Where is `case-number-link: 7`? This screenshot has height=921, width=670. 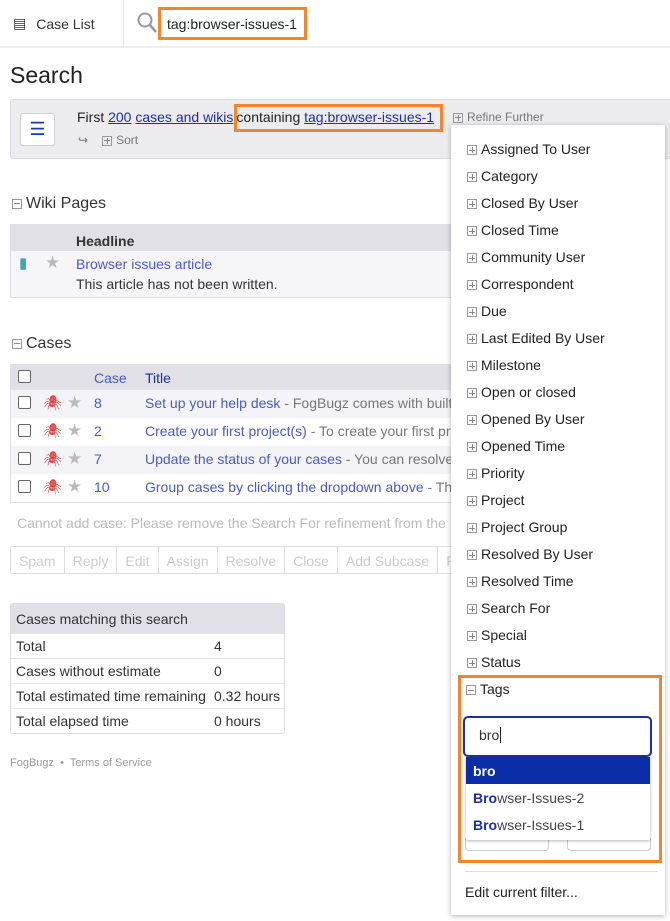
case-number-link: 7 is located at coordinates (98, 459).